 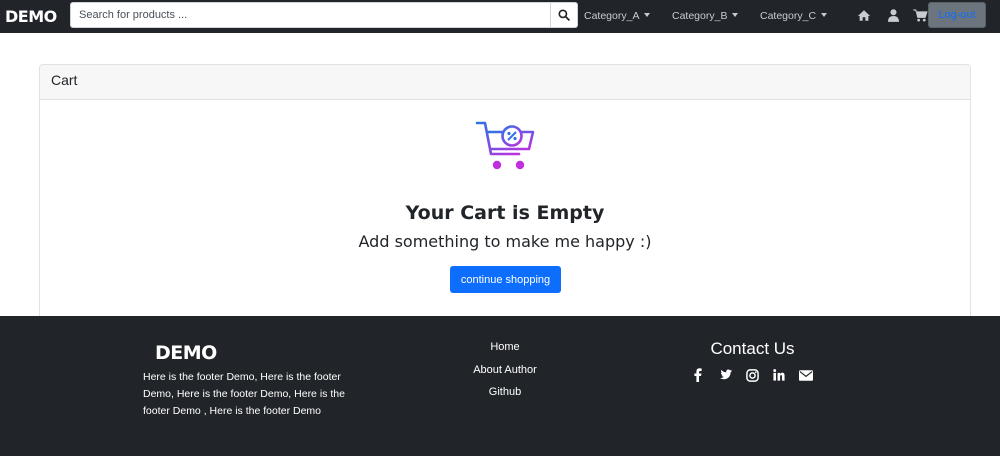 What do you see at coordinates (700, 16) in the screenshot?
I see `nav-category-b-label: Category_B` at bounding box center [700, 16].